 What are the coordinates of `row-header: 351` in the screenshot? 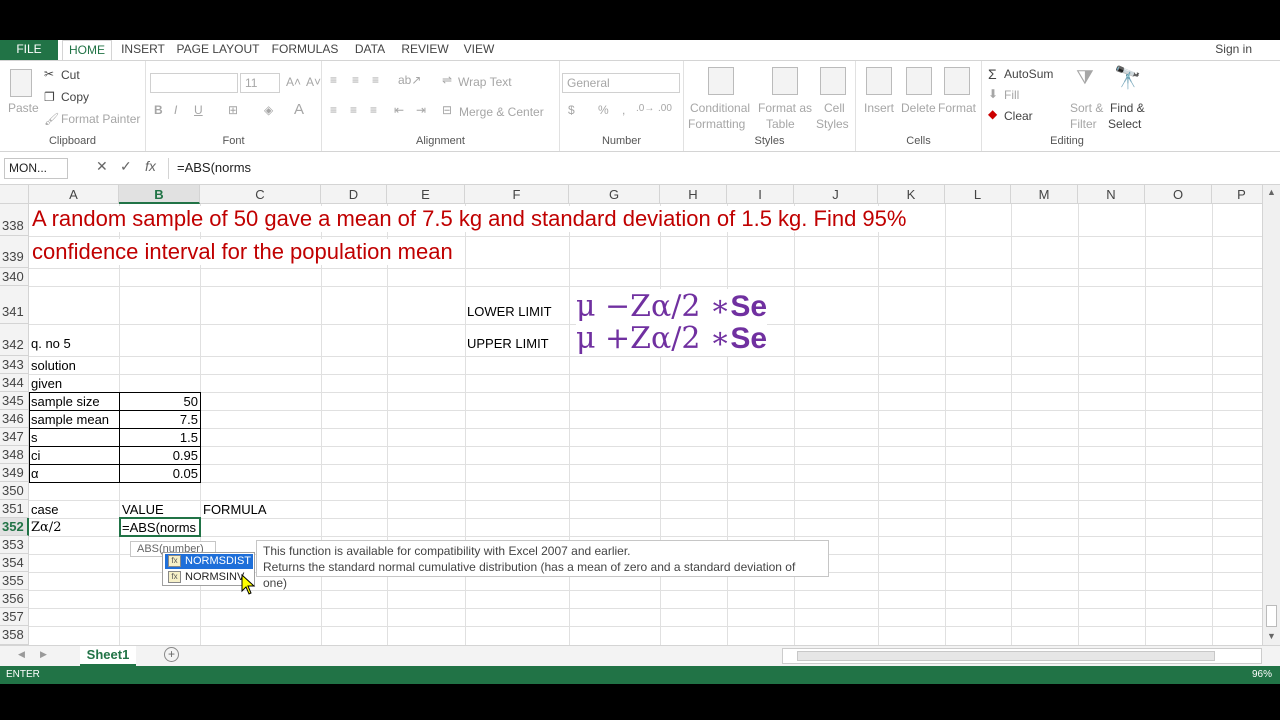 It's located at (14, 509).